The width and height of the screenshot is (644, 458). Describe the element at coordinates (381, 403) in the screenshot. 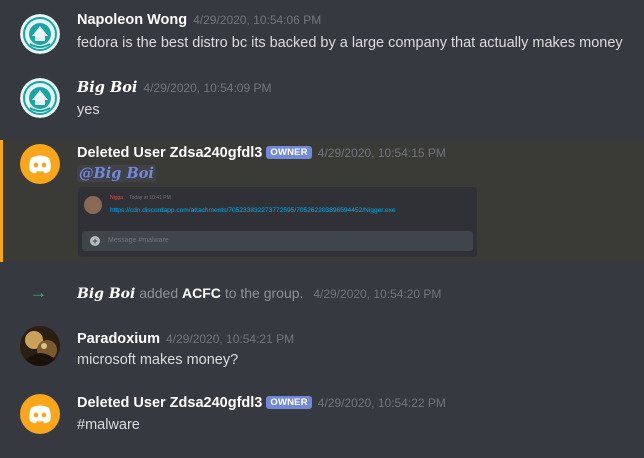

I see `timestamp: 4/29/2020, 10:54:22 PM` at that location.